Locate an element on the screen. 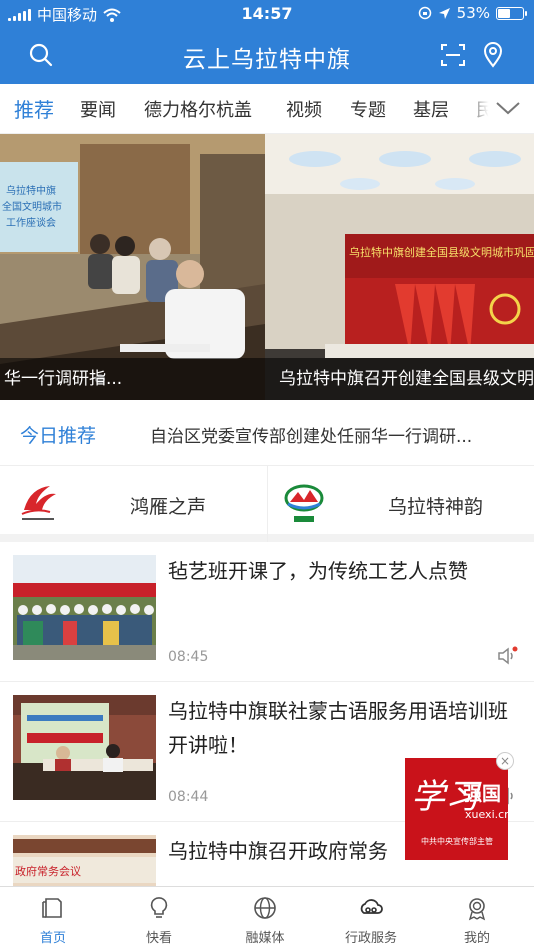 The image size is (534, 950). tab-video: 视频 is located at coordinates (304, 109).